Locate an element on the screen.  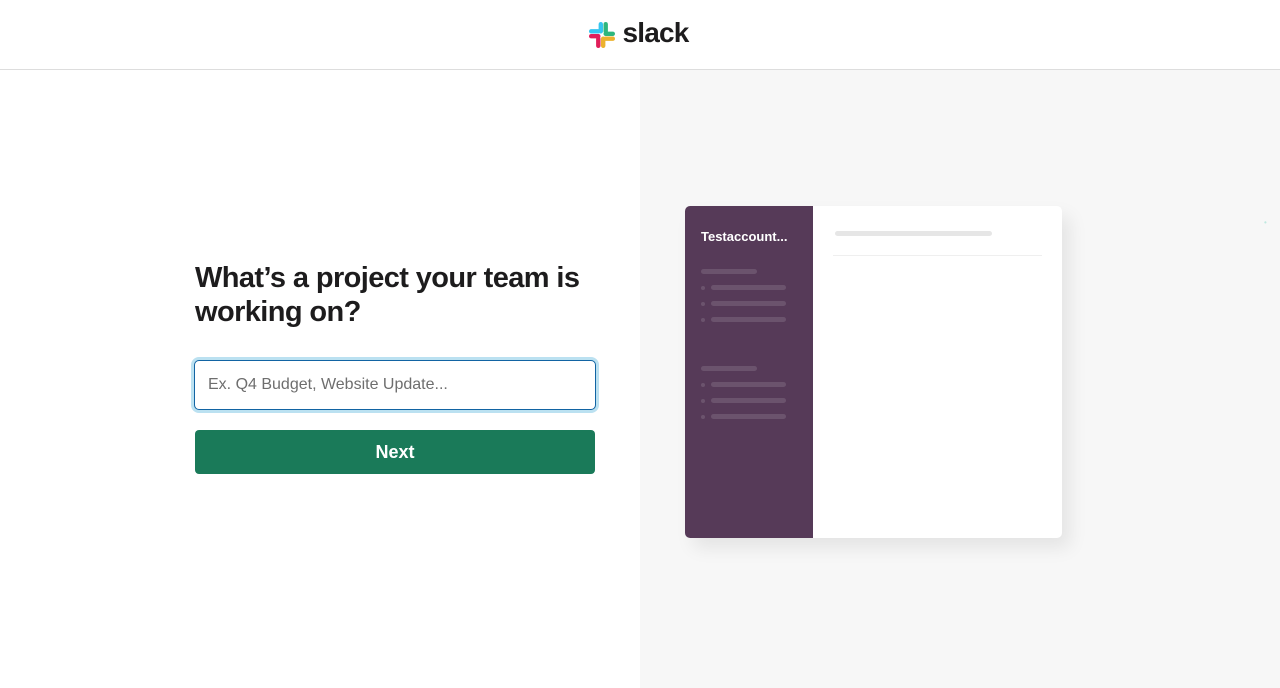
top-bar: slack is located at coordinates (640, 35).